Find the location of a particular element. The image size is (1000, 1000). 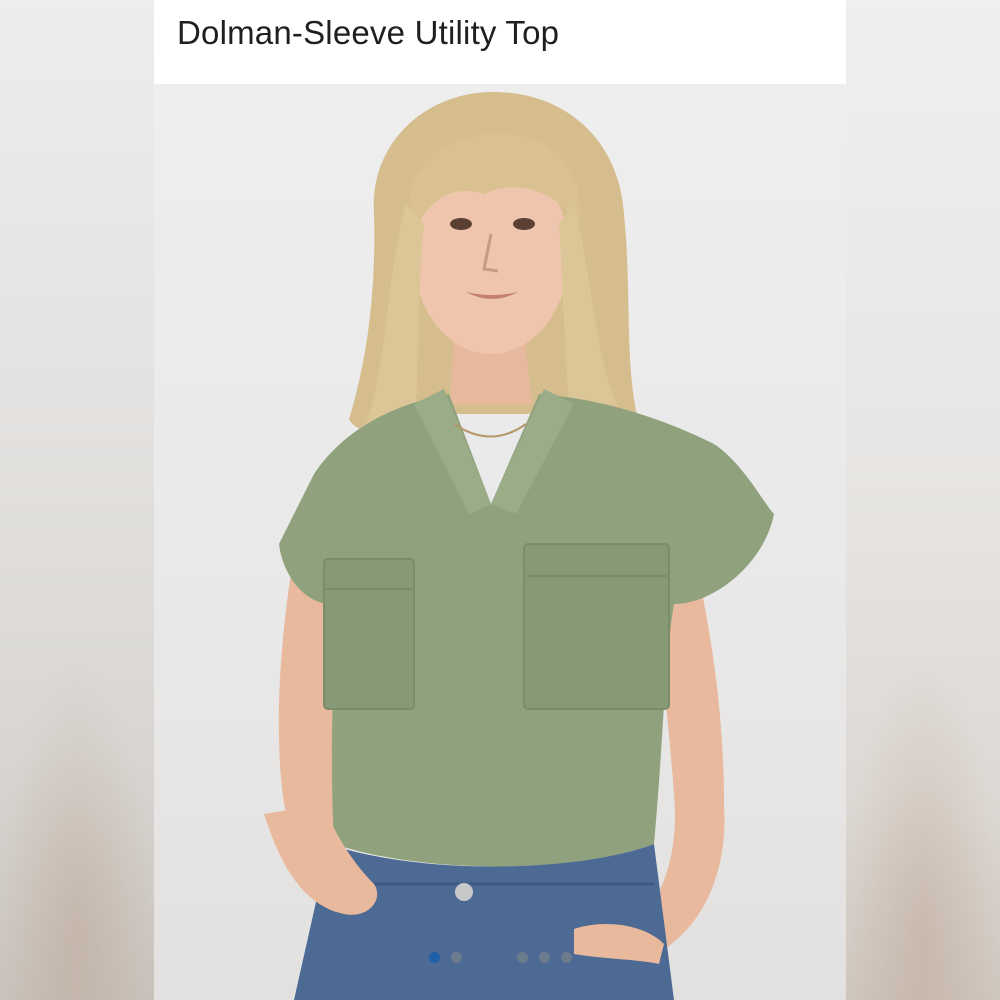

title-bar: Dolman-Sleeve Utility Top is located at coordinates (500, 42).